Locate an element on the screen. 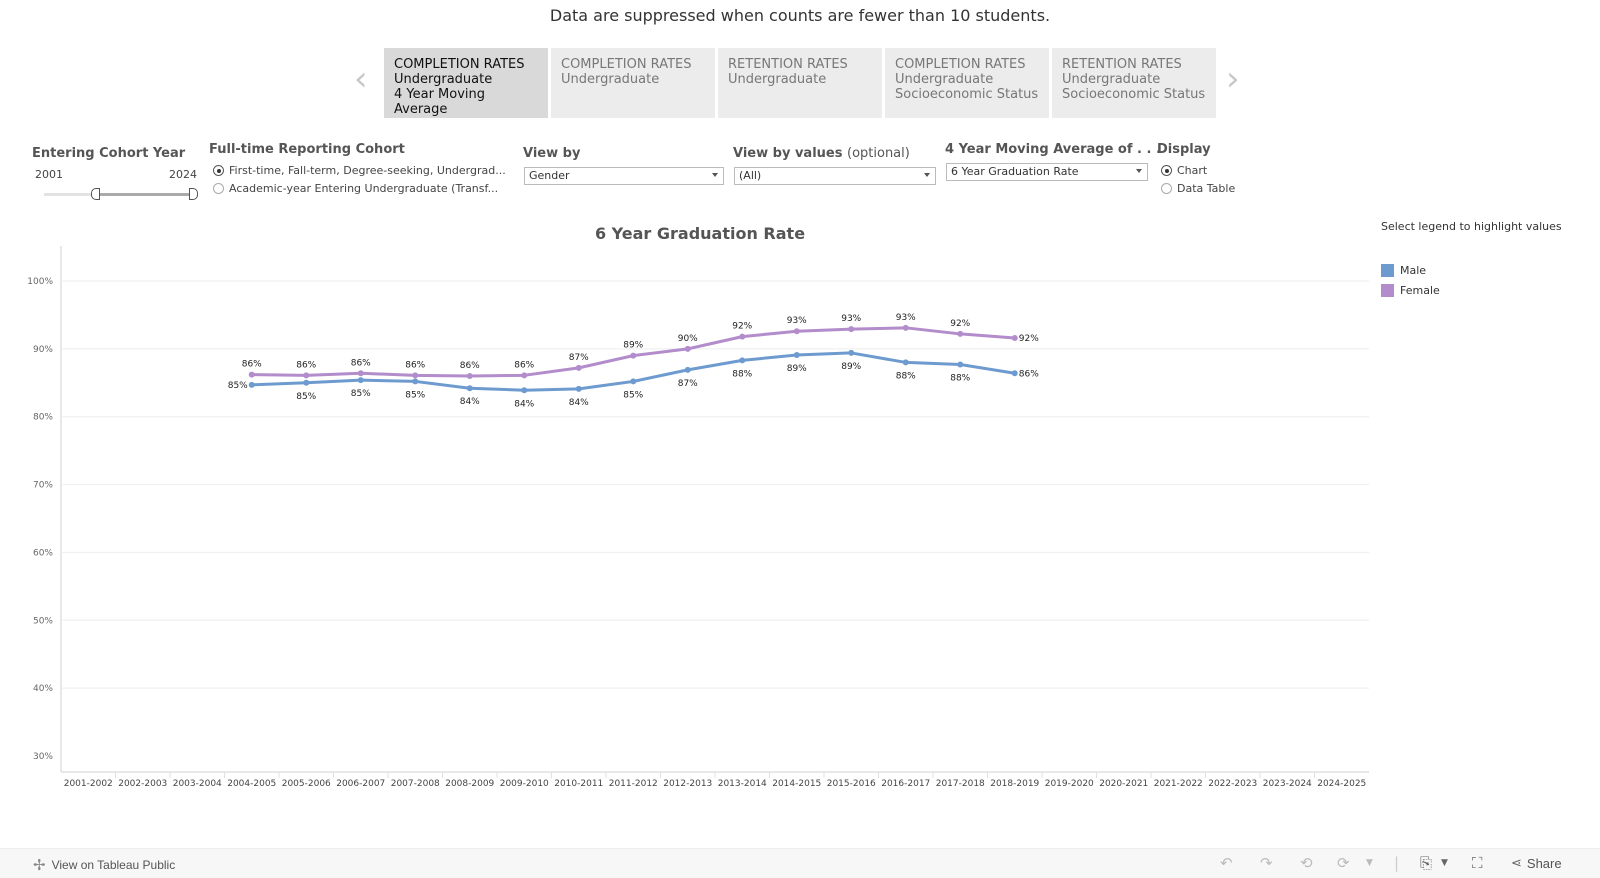  radio-selected-icon is located at coordinates (218, 170).